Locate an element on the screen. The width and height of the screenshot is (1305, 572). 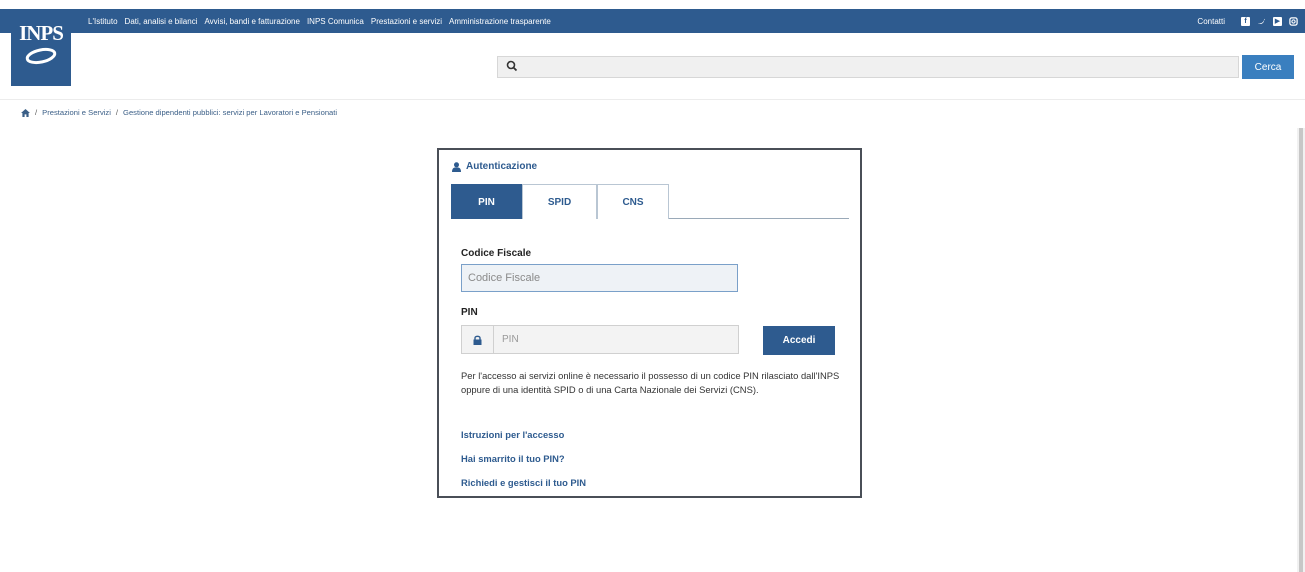
search-button: Cerca is located at coordinates (1268, 67).